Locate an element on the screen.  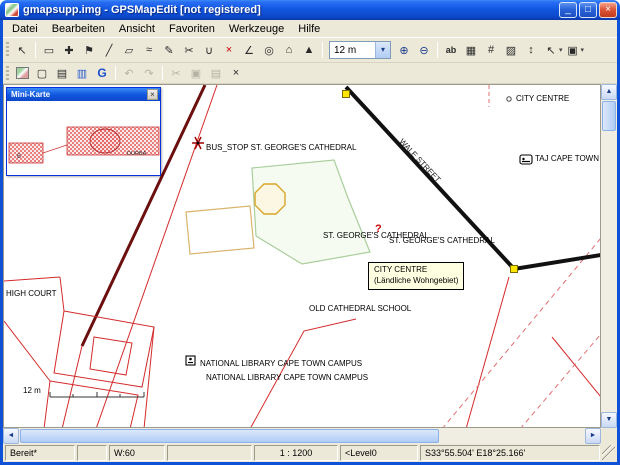
scroll-down-icon: ▼ is located at coordinates (609, 420).